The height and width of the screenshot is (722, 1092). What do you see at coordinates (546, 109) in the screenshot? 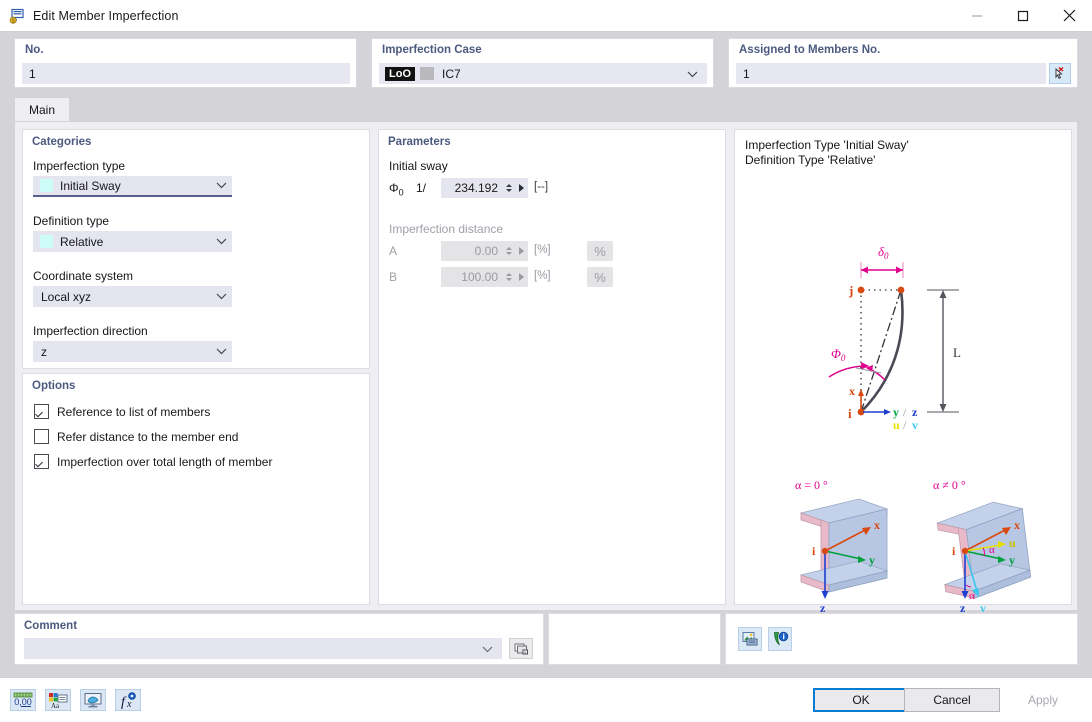
I see `tab-strip: Main` at bounding box center [546, 109].